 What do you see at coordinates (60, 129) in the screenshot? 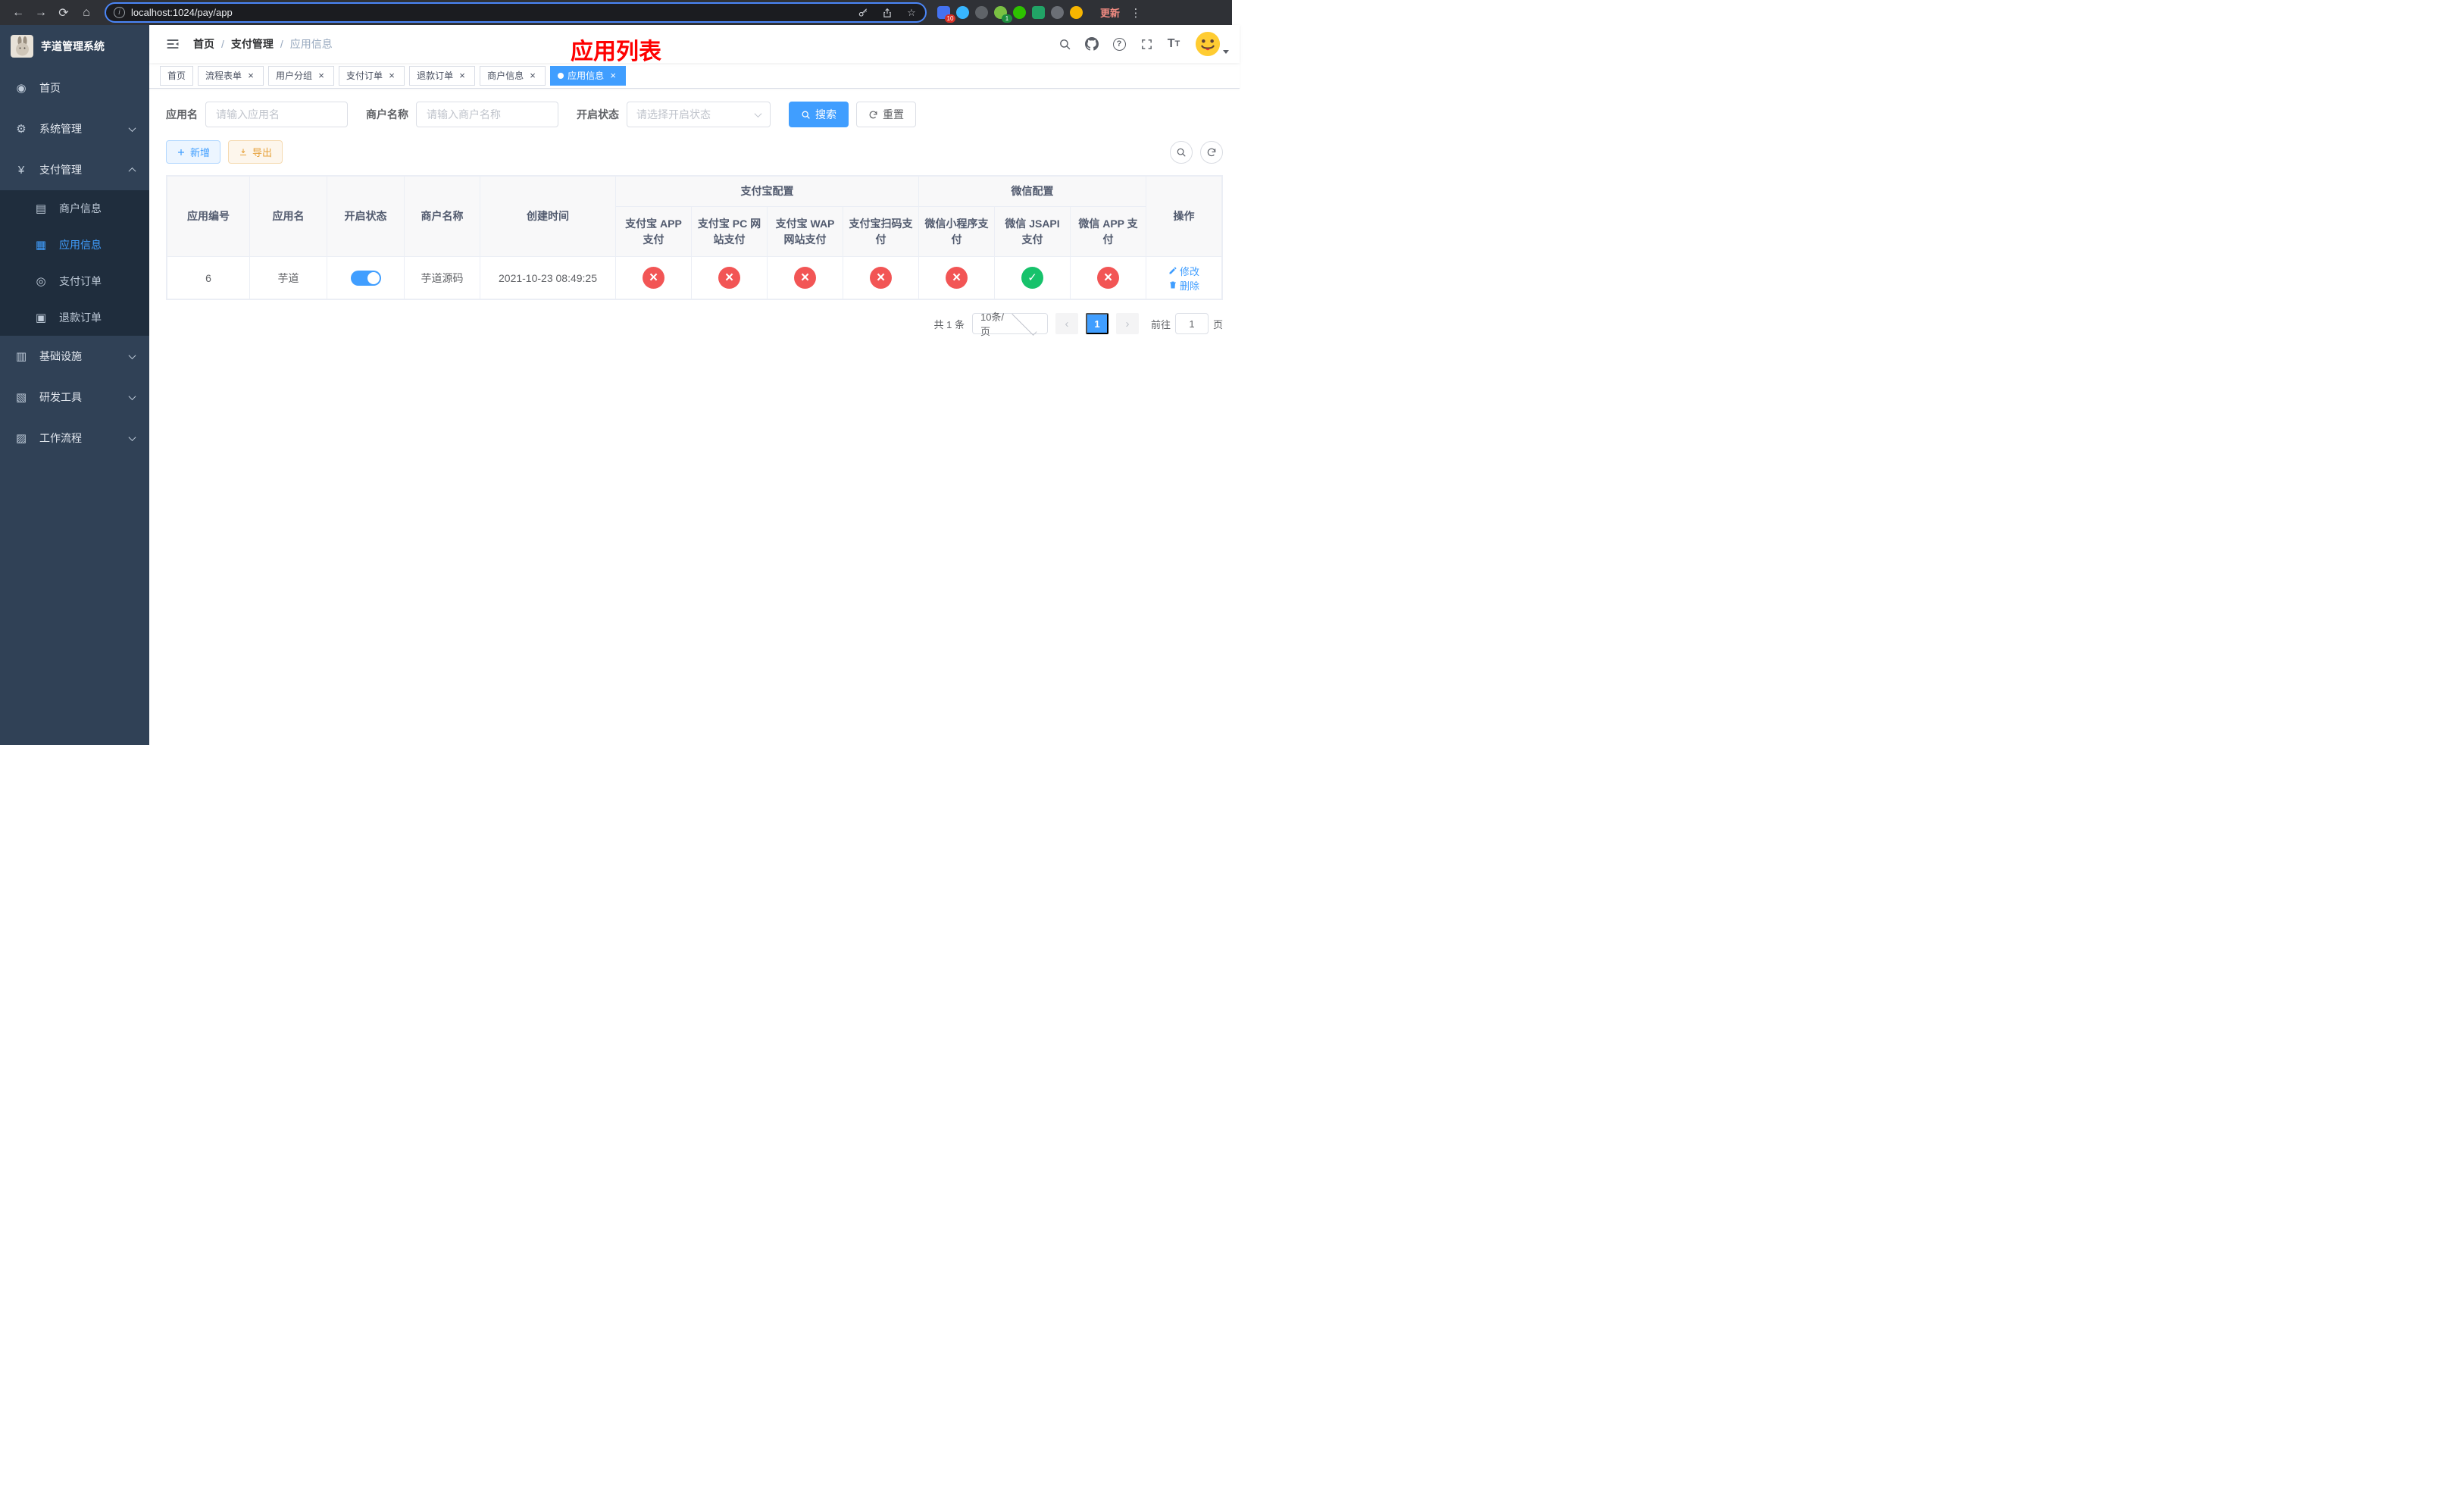
I see `sidebar-item-label: 系统管理` at bounding box center [60, 129].